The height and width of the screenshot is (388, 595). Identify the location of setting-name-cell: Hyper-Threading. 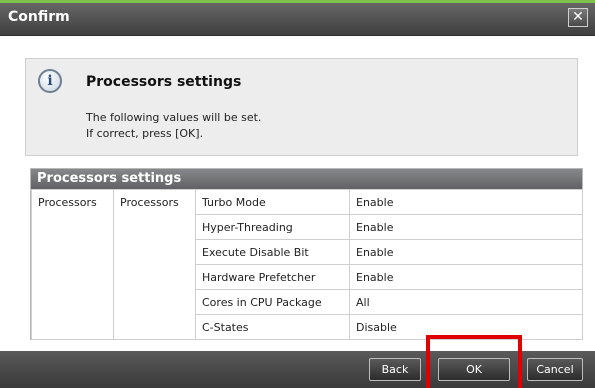
(272, 227).